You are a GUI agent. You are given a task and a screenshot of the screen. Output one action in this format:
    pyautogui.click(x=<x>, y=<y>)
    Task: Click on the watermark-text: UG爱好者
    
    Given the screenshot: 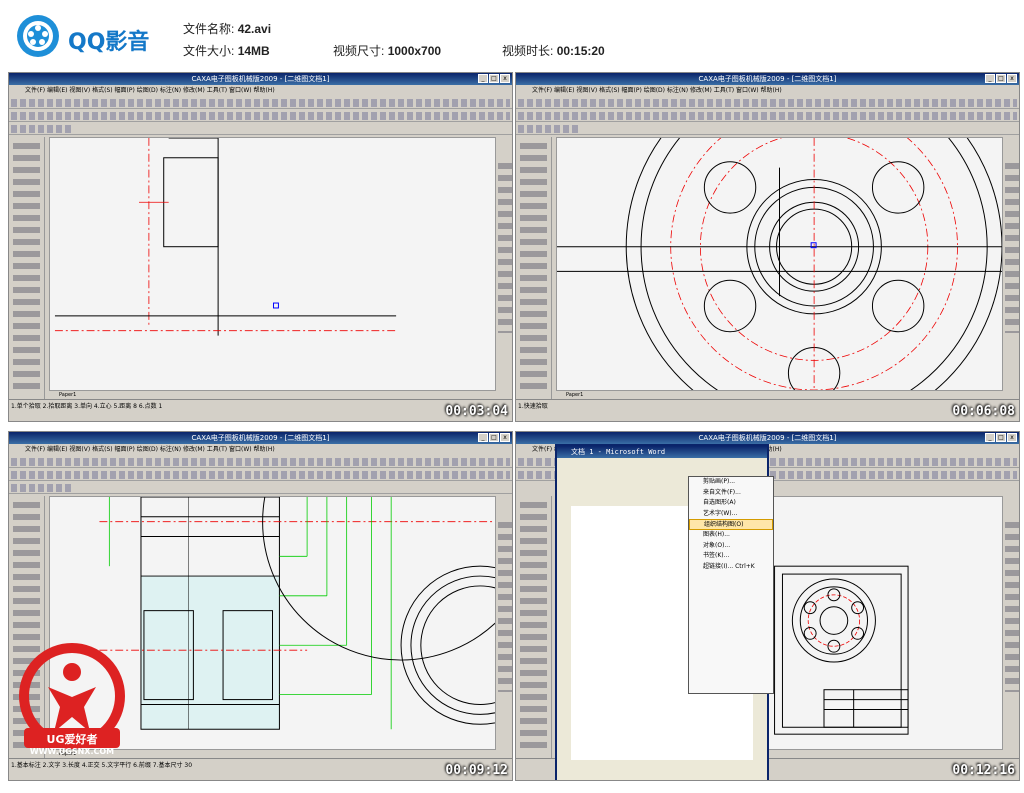 What is the action you would take?
    pyautogui.click(x=72, y=739)
    